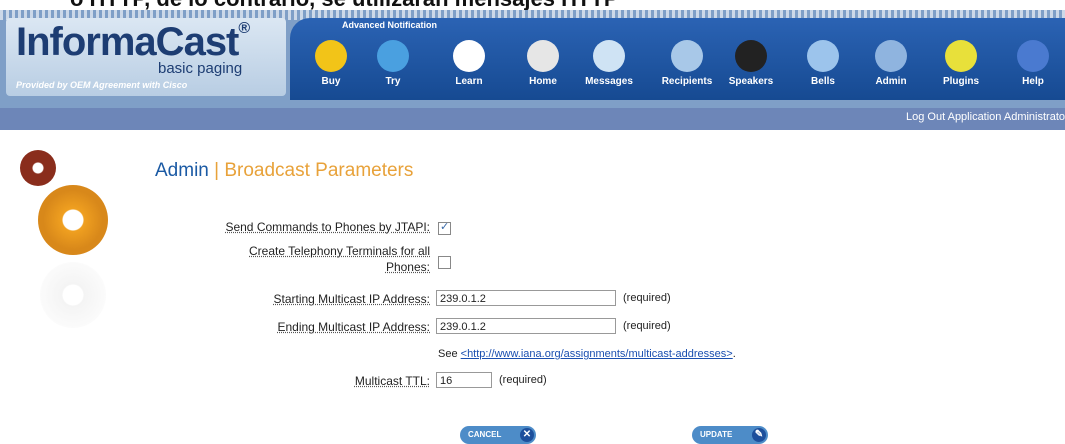  Describe the element at coordinates (687, 56) in the screenshot. I see `recipients-icon` at that location.